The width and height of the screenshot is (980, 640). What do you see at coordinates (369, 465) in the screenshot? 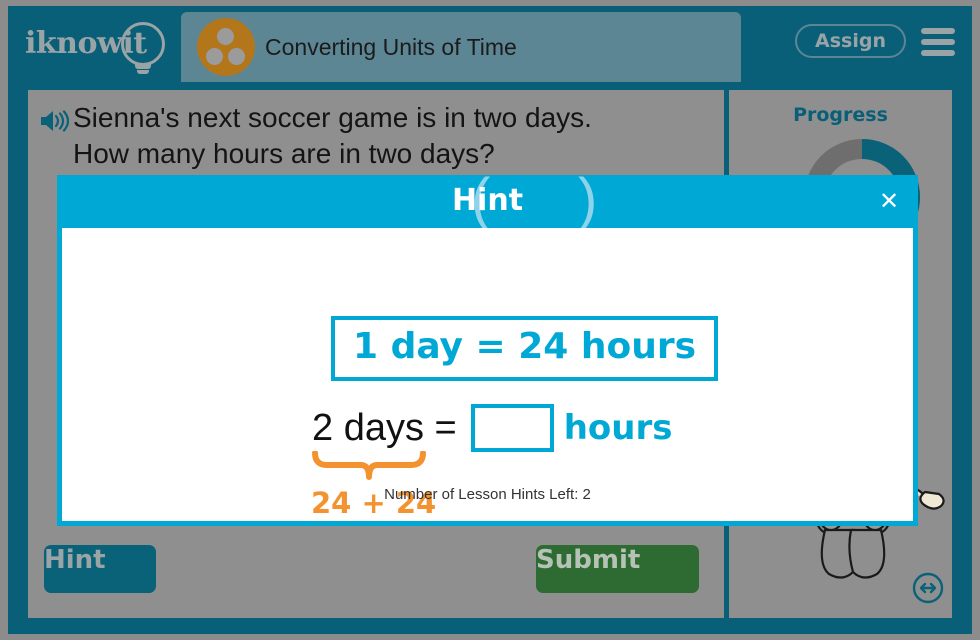
I see `curly-brace-icon` at bounding box center [369, 465].